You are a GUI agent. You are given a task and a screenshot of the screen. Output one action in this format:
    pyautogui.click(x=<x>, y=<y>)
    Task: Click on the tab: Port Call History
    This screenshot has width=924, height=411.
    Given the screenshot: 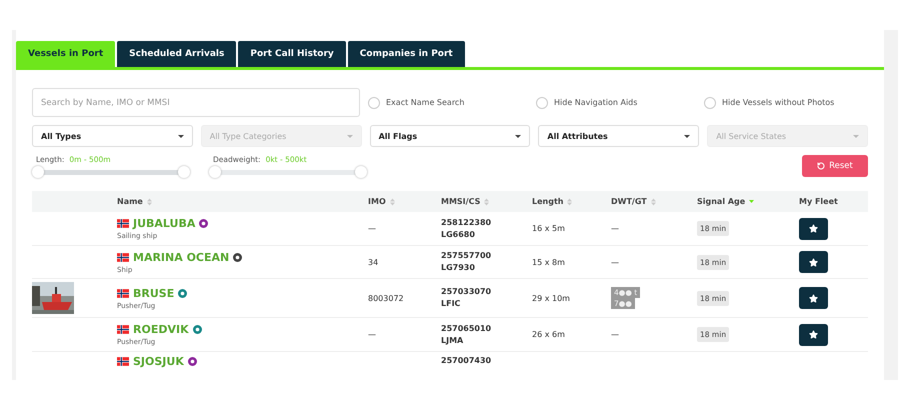 What is the action you would take?
    pyautogui.click(x=292, y=54)
    